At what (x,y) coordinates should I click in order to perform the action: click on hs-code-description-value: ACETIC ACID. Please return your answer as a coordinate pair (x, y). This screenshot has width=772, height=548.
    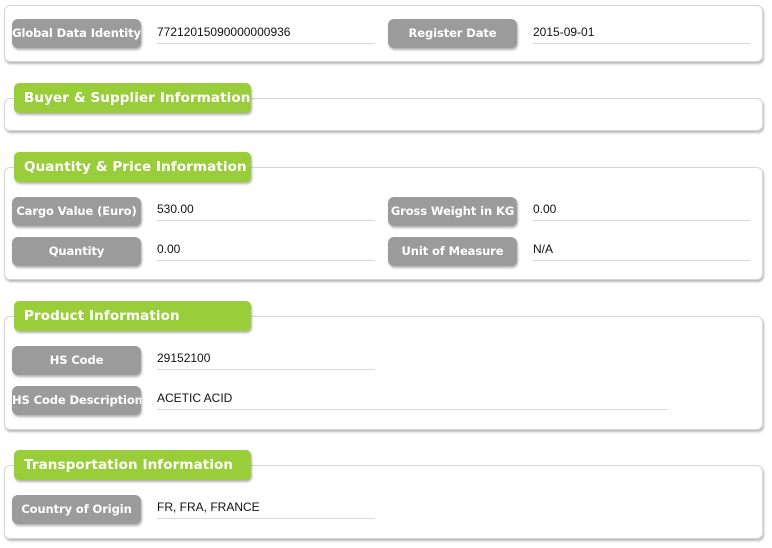
    Looking at the image, I should click on (412, 399).